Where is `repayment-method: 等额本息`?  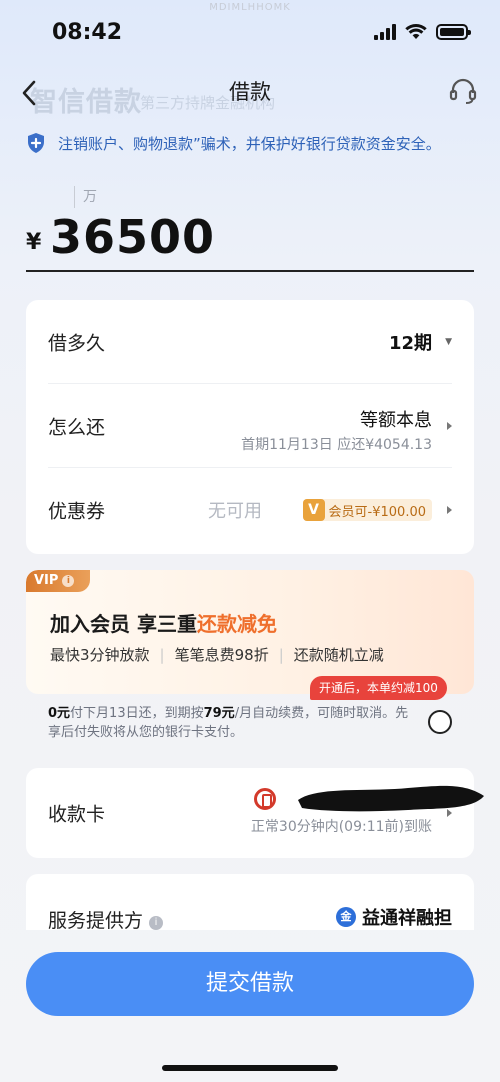 repayment-method: 等额本息 is located at coordinates (396, 420).